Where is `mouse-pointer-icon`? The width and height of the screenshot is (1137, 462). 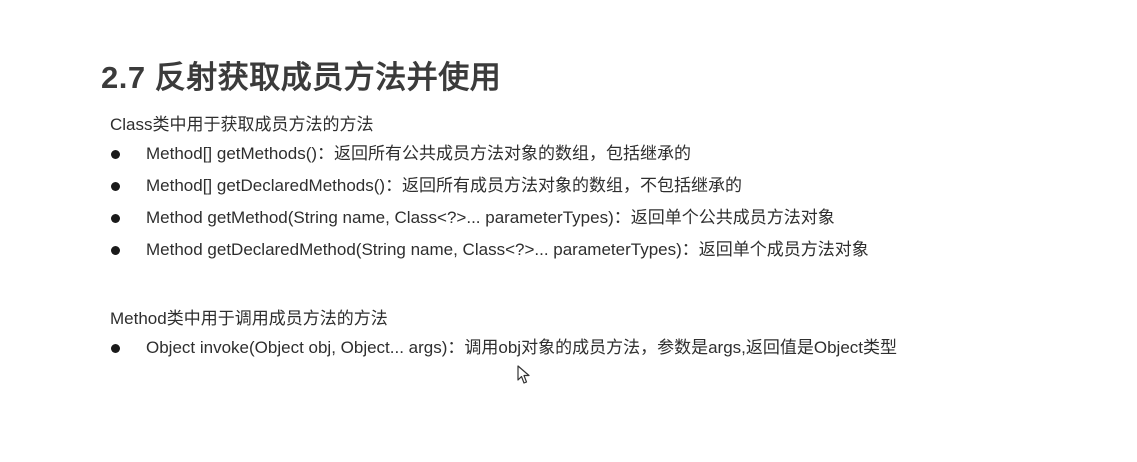
mouse-pointer-icon is located at coordinates (523, 374).